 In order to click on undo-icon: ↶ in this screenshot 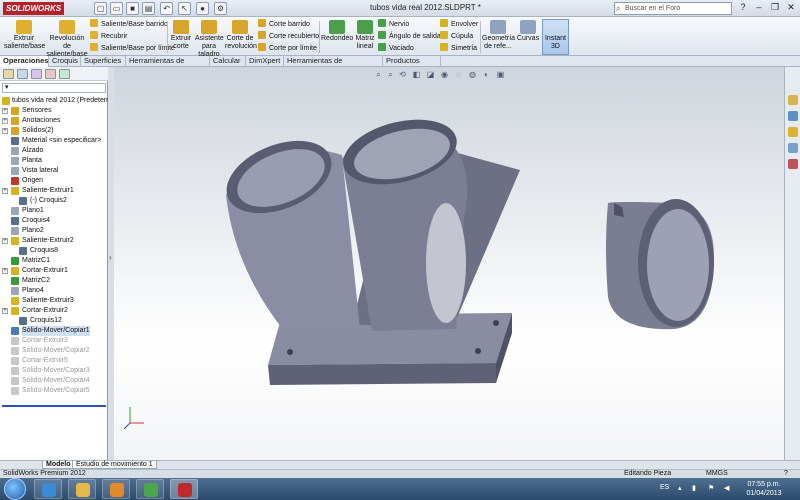, I will do `click(166, 8)`.